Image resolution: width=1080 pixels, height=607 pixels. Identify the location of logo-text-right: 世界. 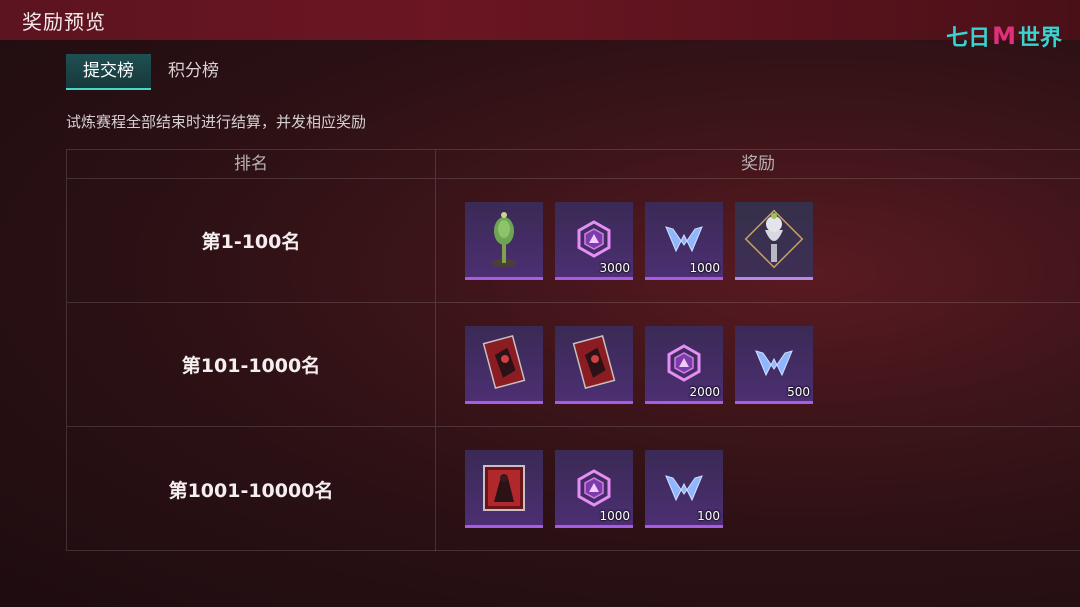
(1039, 38).